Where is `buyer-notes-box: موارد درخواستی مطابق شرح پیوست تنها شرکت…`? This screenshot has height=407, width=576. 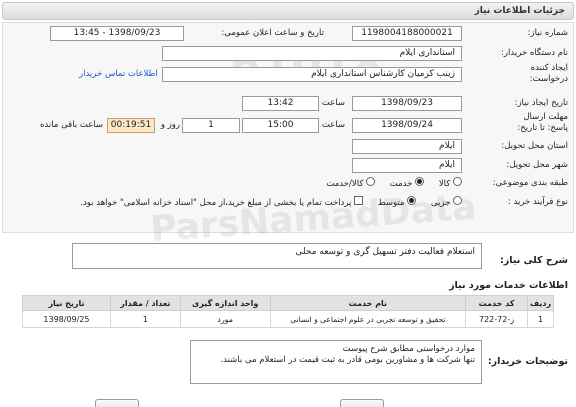
buyer-notes-box: موارد درخواستی مطابق شرح پیوست تنها شرکت… is located at coordinates (336, 362).